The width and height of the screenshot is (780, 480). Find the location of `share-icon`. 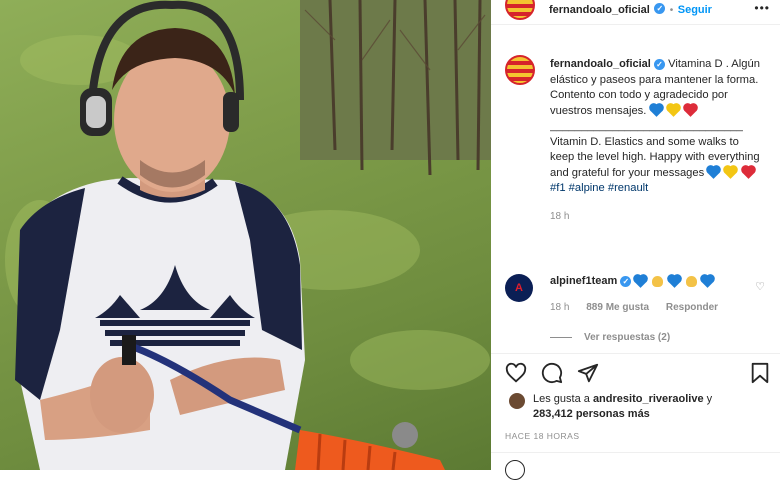

share-icon is located at coordinates (588, 373).